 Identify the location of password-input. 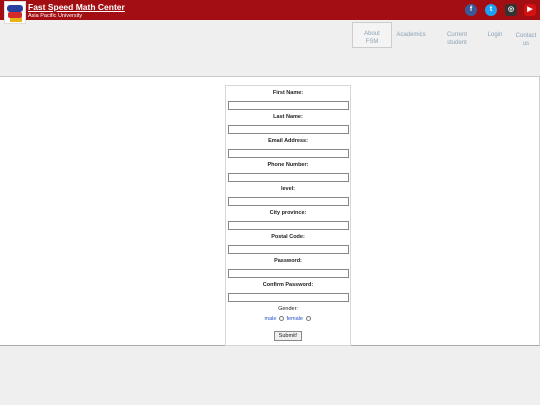
(288, 273).